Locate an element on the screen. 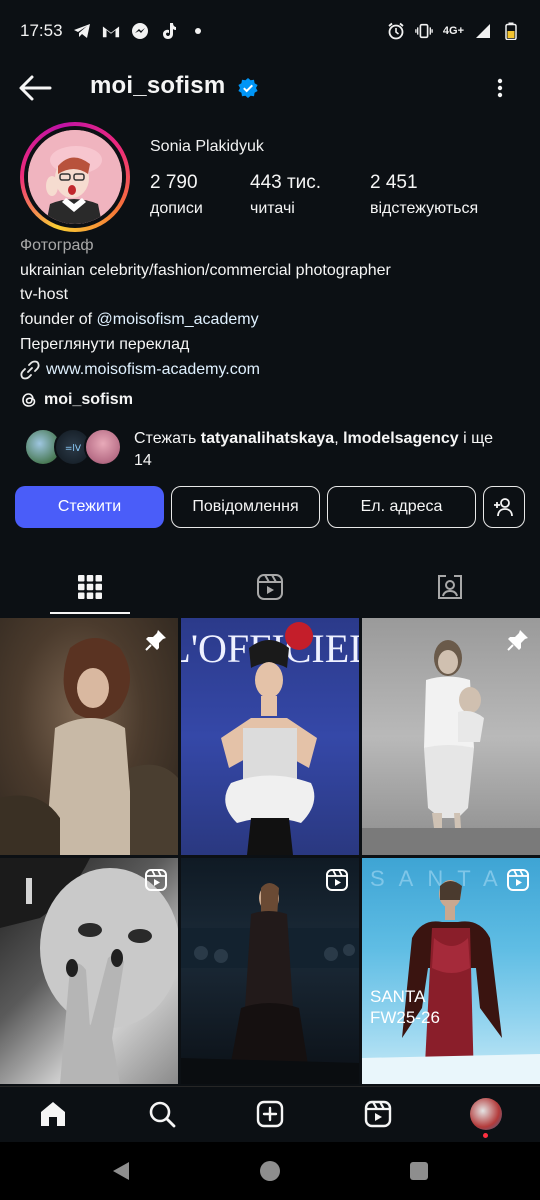  system-navigation-bar is located at coordinates (270, 1171).